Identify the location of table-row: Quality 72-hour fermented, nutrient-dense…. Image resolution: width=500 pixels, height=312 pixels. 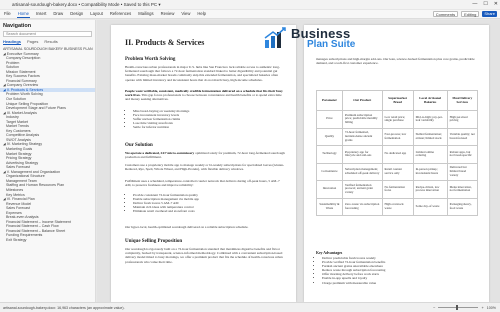
(397, 136).